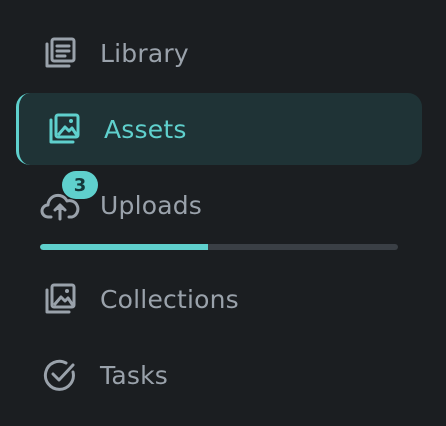 The image size is (446, 426). I want to click on sidebar-item-label: Collections, so click(169, 299).